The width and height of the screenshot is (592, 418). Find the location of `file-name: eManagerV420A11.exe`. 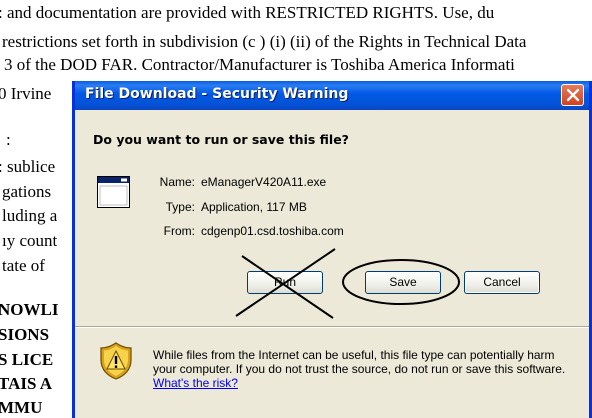

file-name: eManagerV420A11.exe is located at coordinates (264, 182).